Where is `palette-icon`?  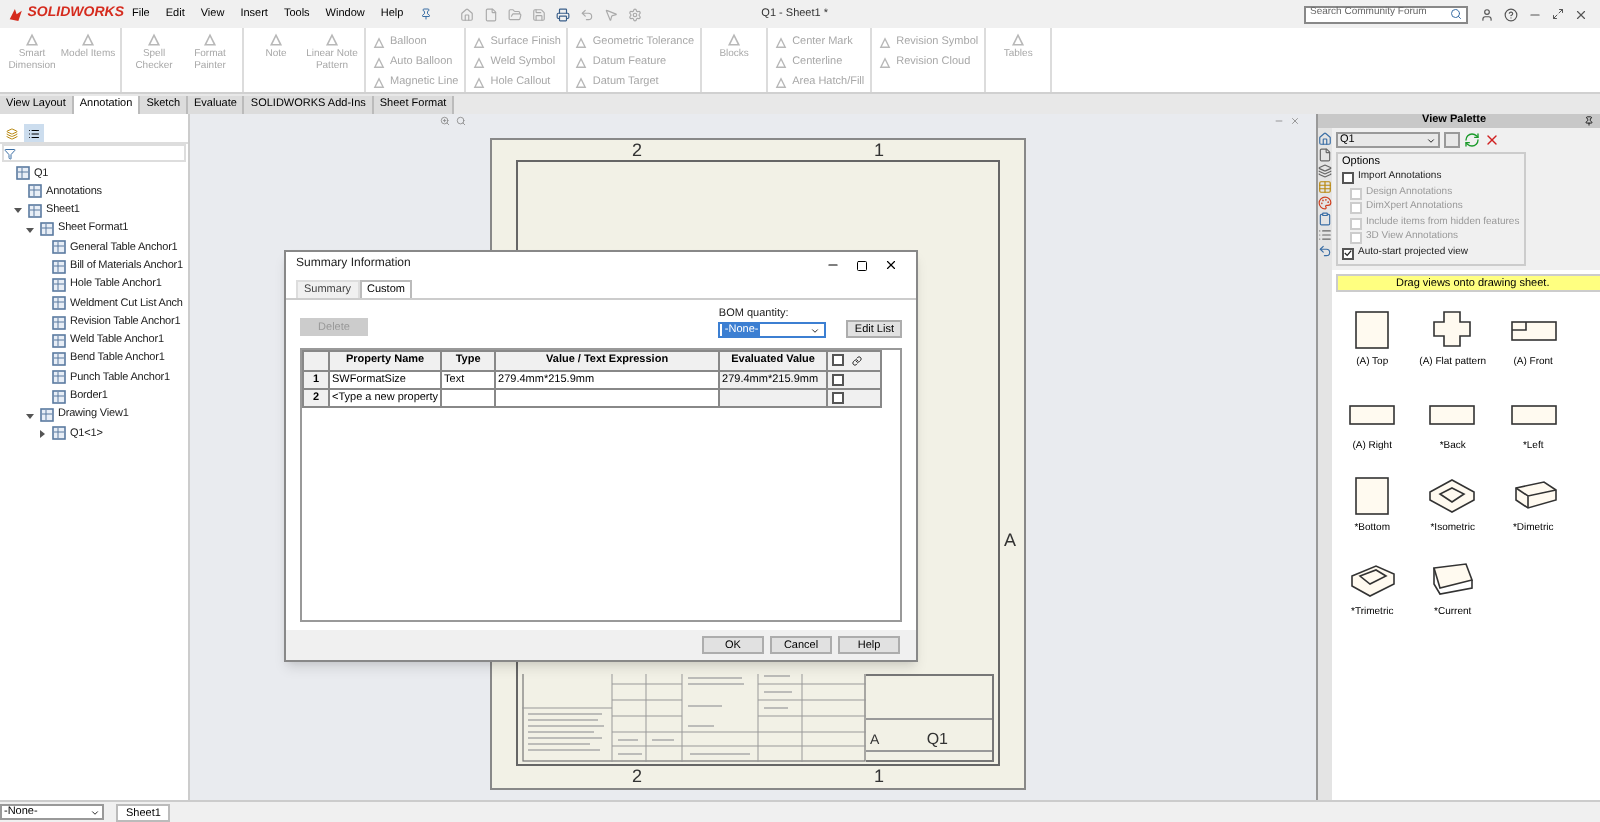
palette-icon is located at coordinates (1325, 203).